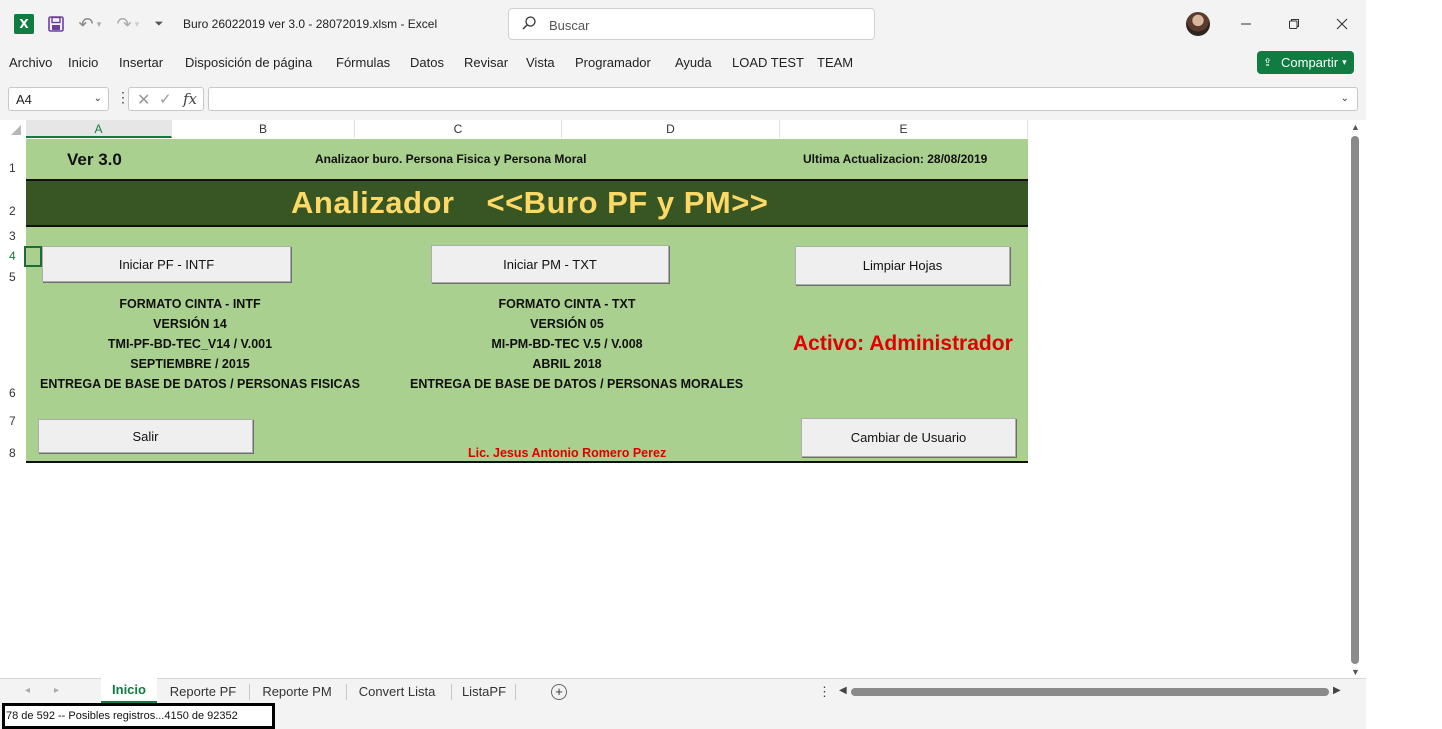 The image size is (1442, 729). What do you see at coordinates (24, 24) in the screenshot?
I see `excel-logo-icon: X` at bounding box center [24, 24].